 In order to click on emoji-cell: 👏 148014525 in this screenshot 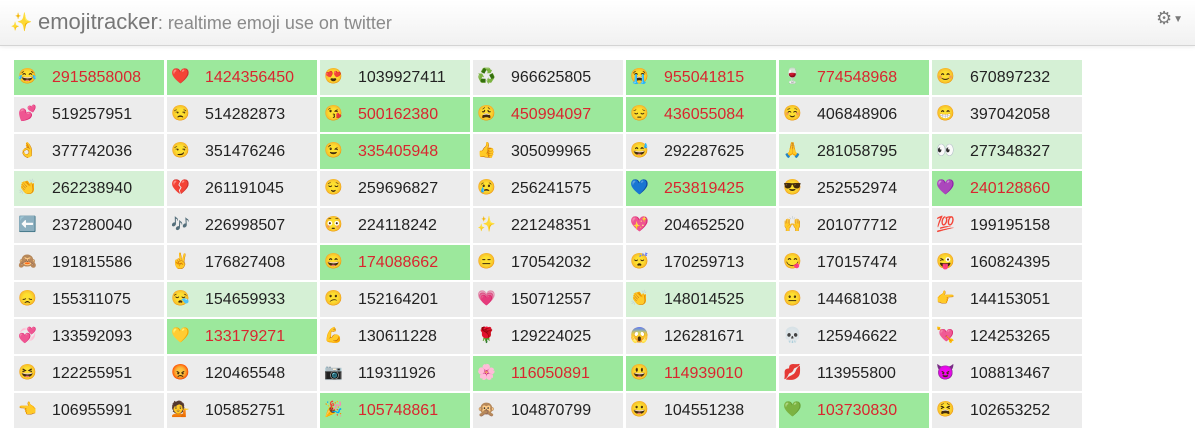, I will do `click(701, 299)`.